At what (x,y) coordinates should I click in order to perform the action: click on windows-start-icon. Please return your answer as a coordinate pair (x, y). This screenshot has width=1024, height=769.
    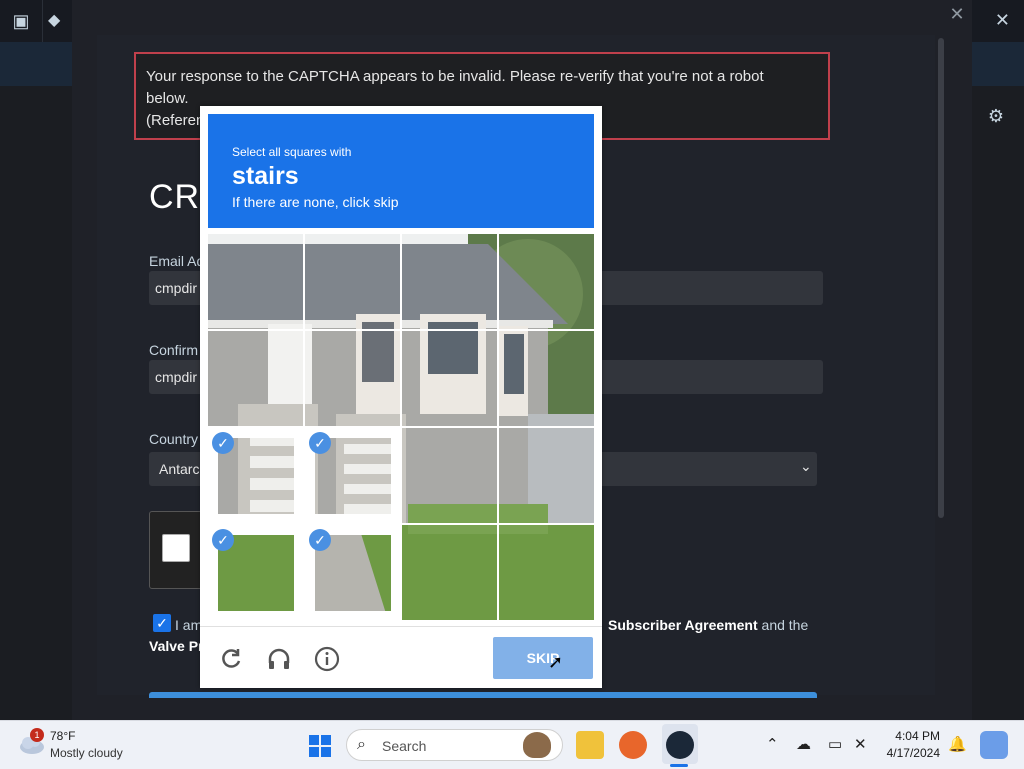
    Looking at the image, I should click on (320, 746).